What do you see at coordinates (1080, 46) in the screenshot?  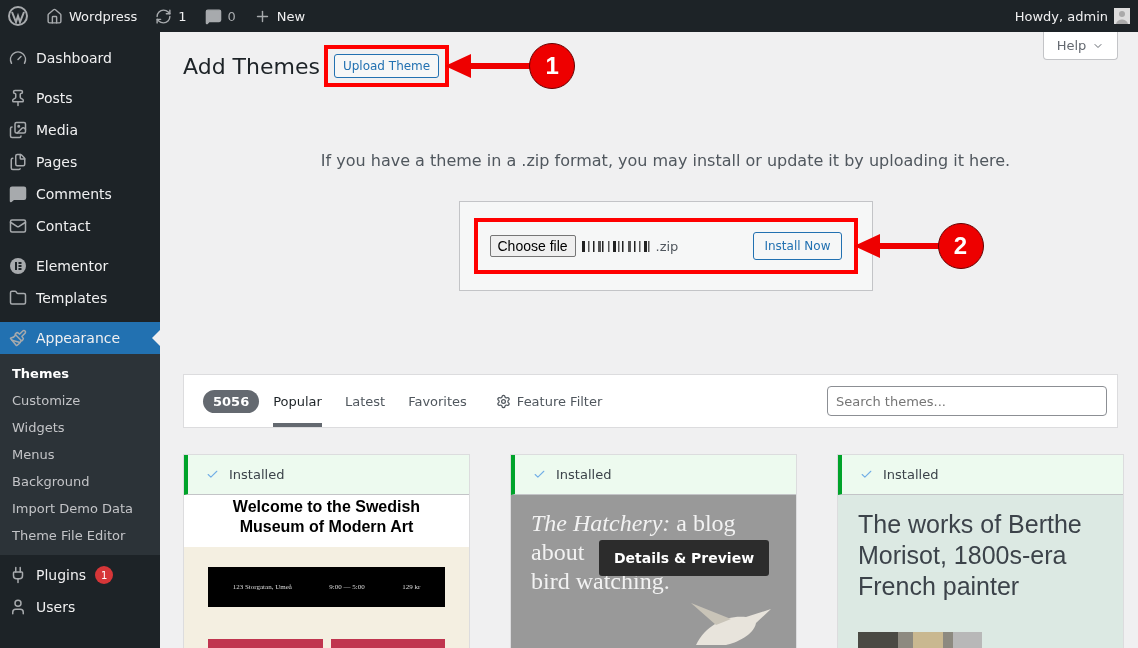 I see `help-button: Help` at bounding box center [1080, 46].